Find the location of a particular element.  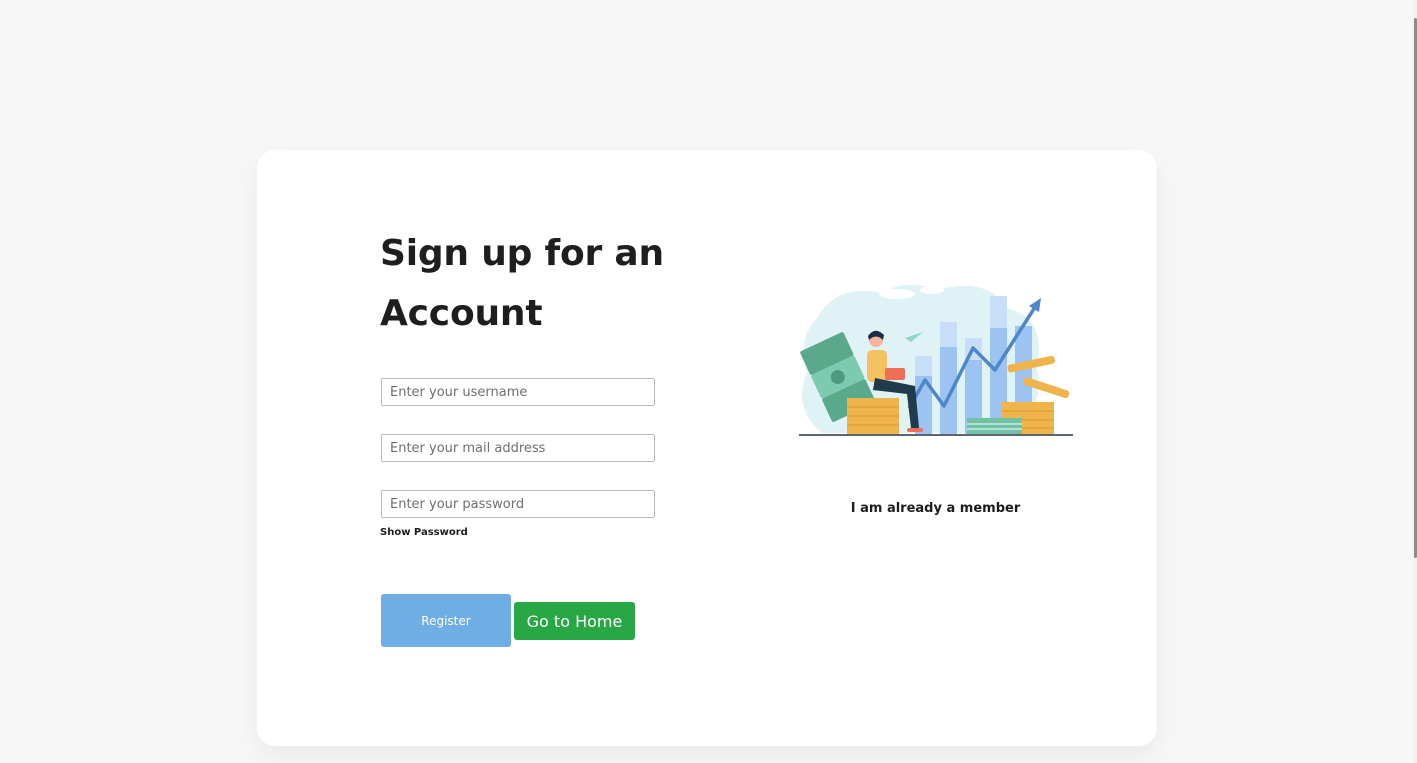

finance-growth-illustration is located at coordinates (936, 360).